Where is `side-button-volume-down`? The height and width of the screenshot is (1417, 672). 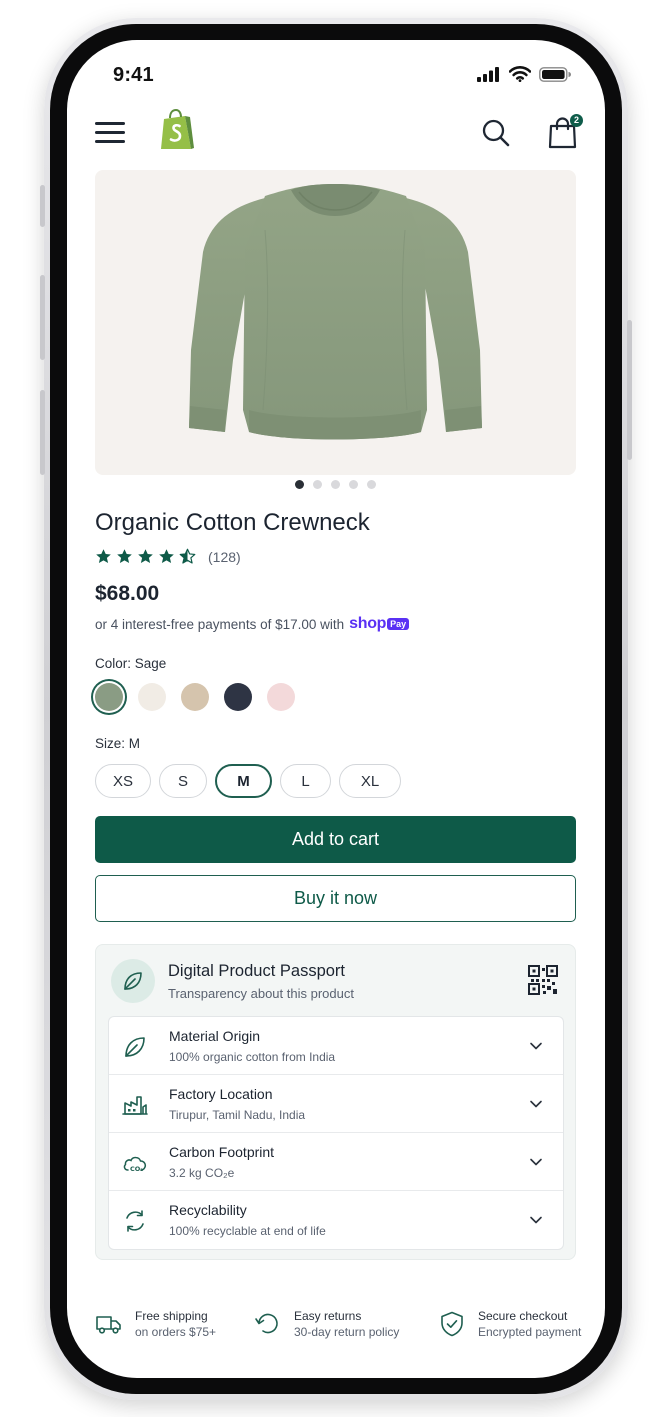
side-button-volume-down is located at coordinates (42, 432).